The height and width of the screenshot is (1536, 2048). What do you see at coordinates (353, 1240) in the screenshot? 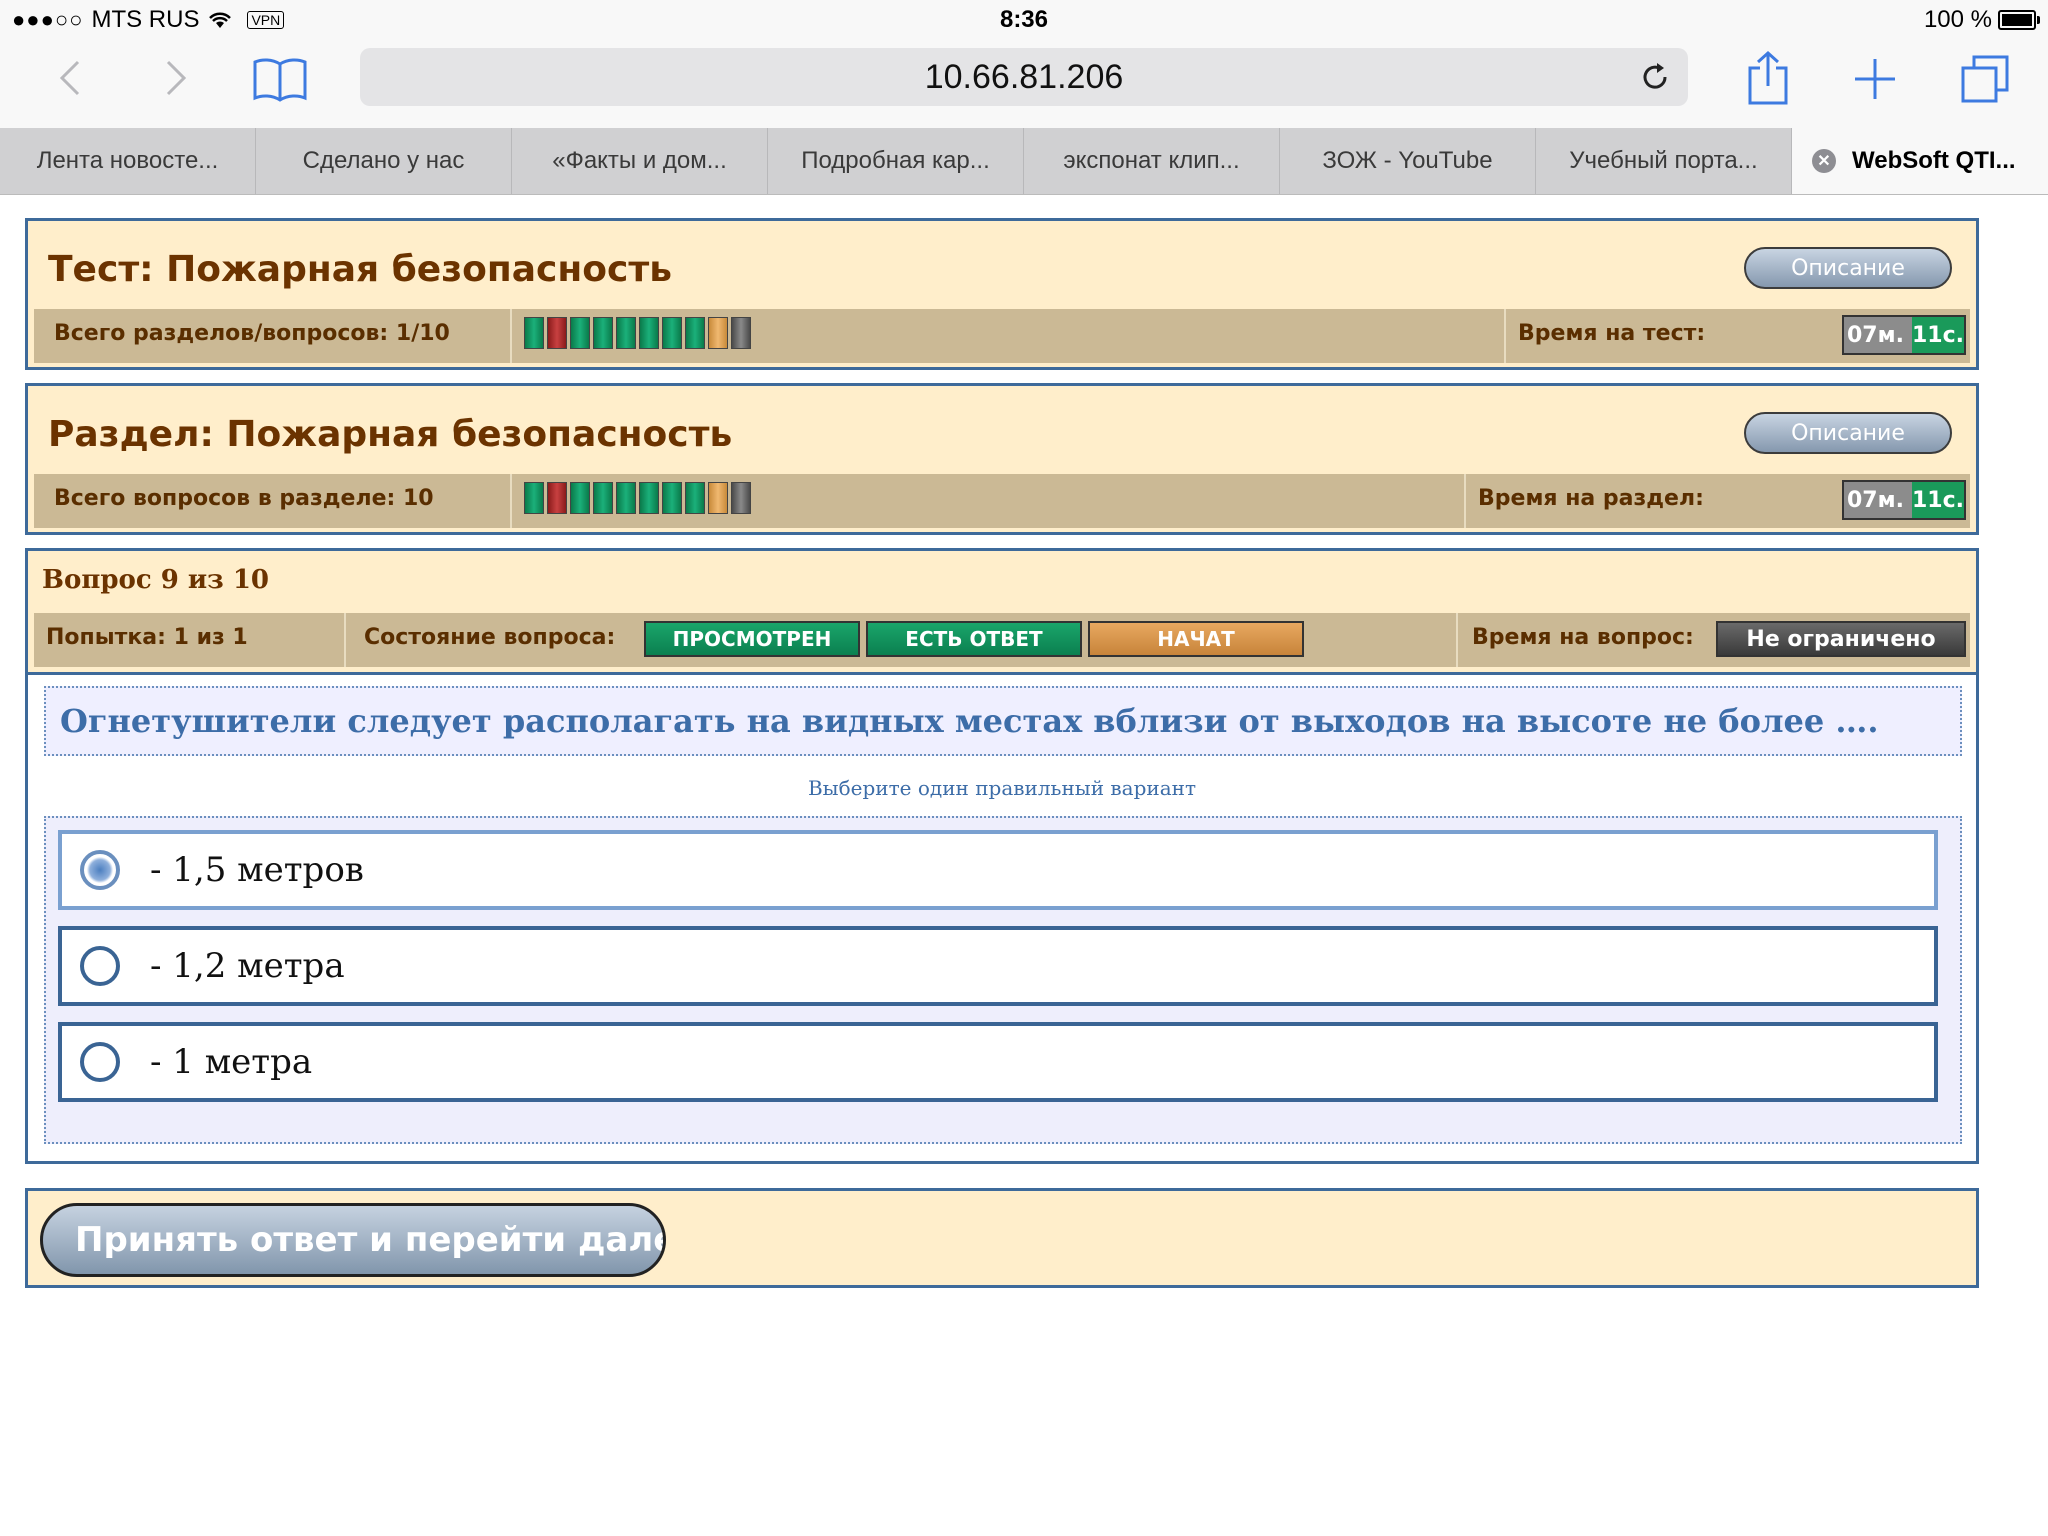
I see `submit-answer-button: Принять ответ и перейти дале` at bounding box center [353, 1240].